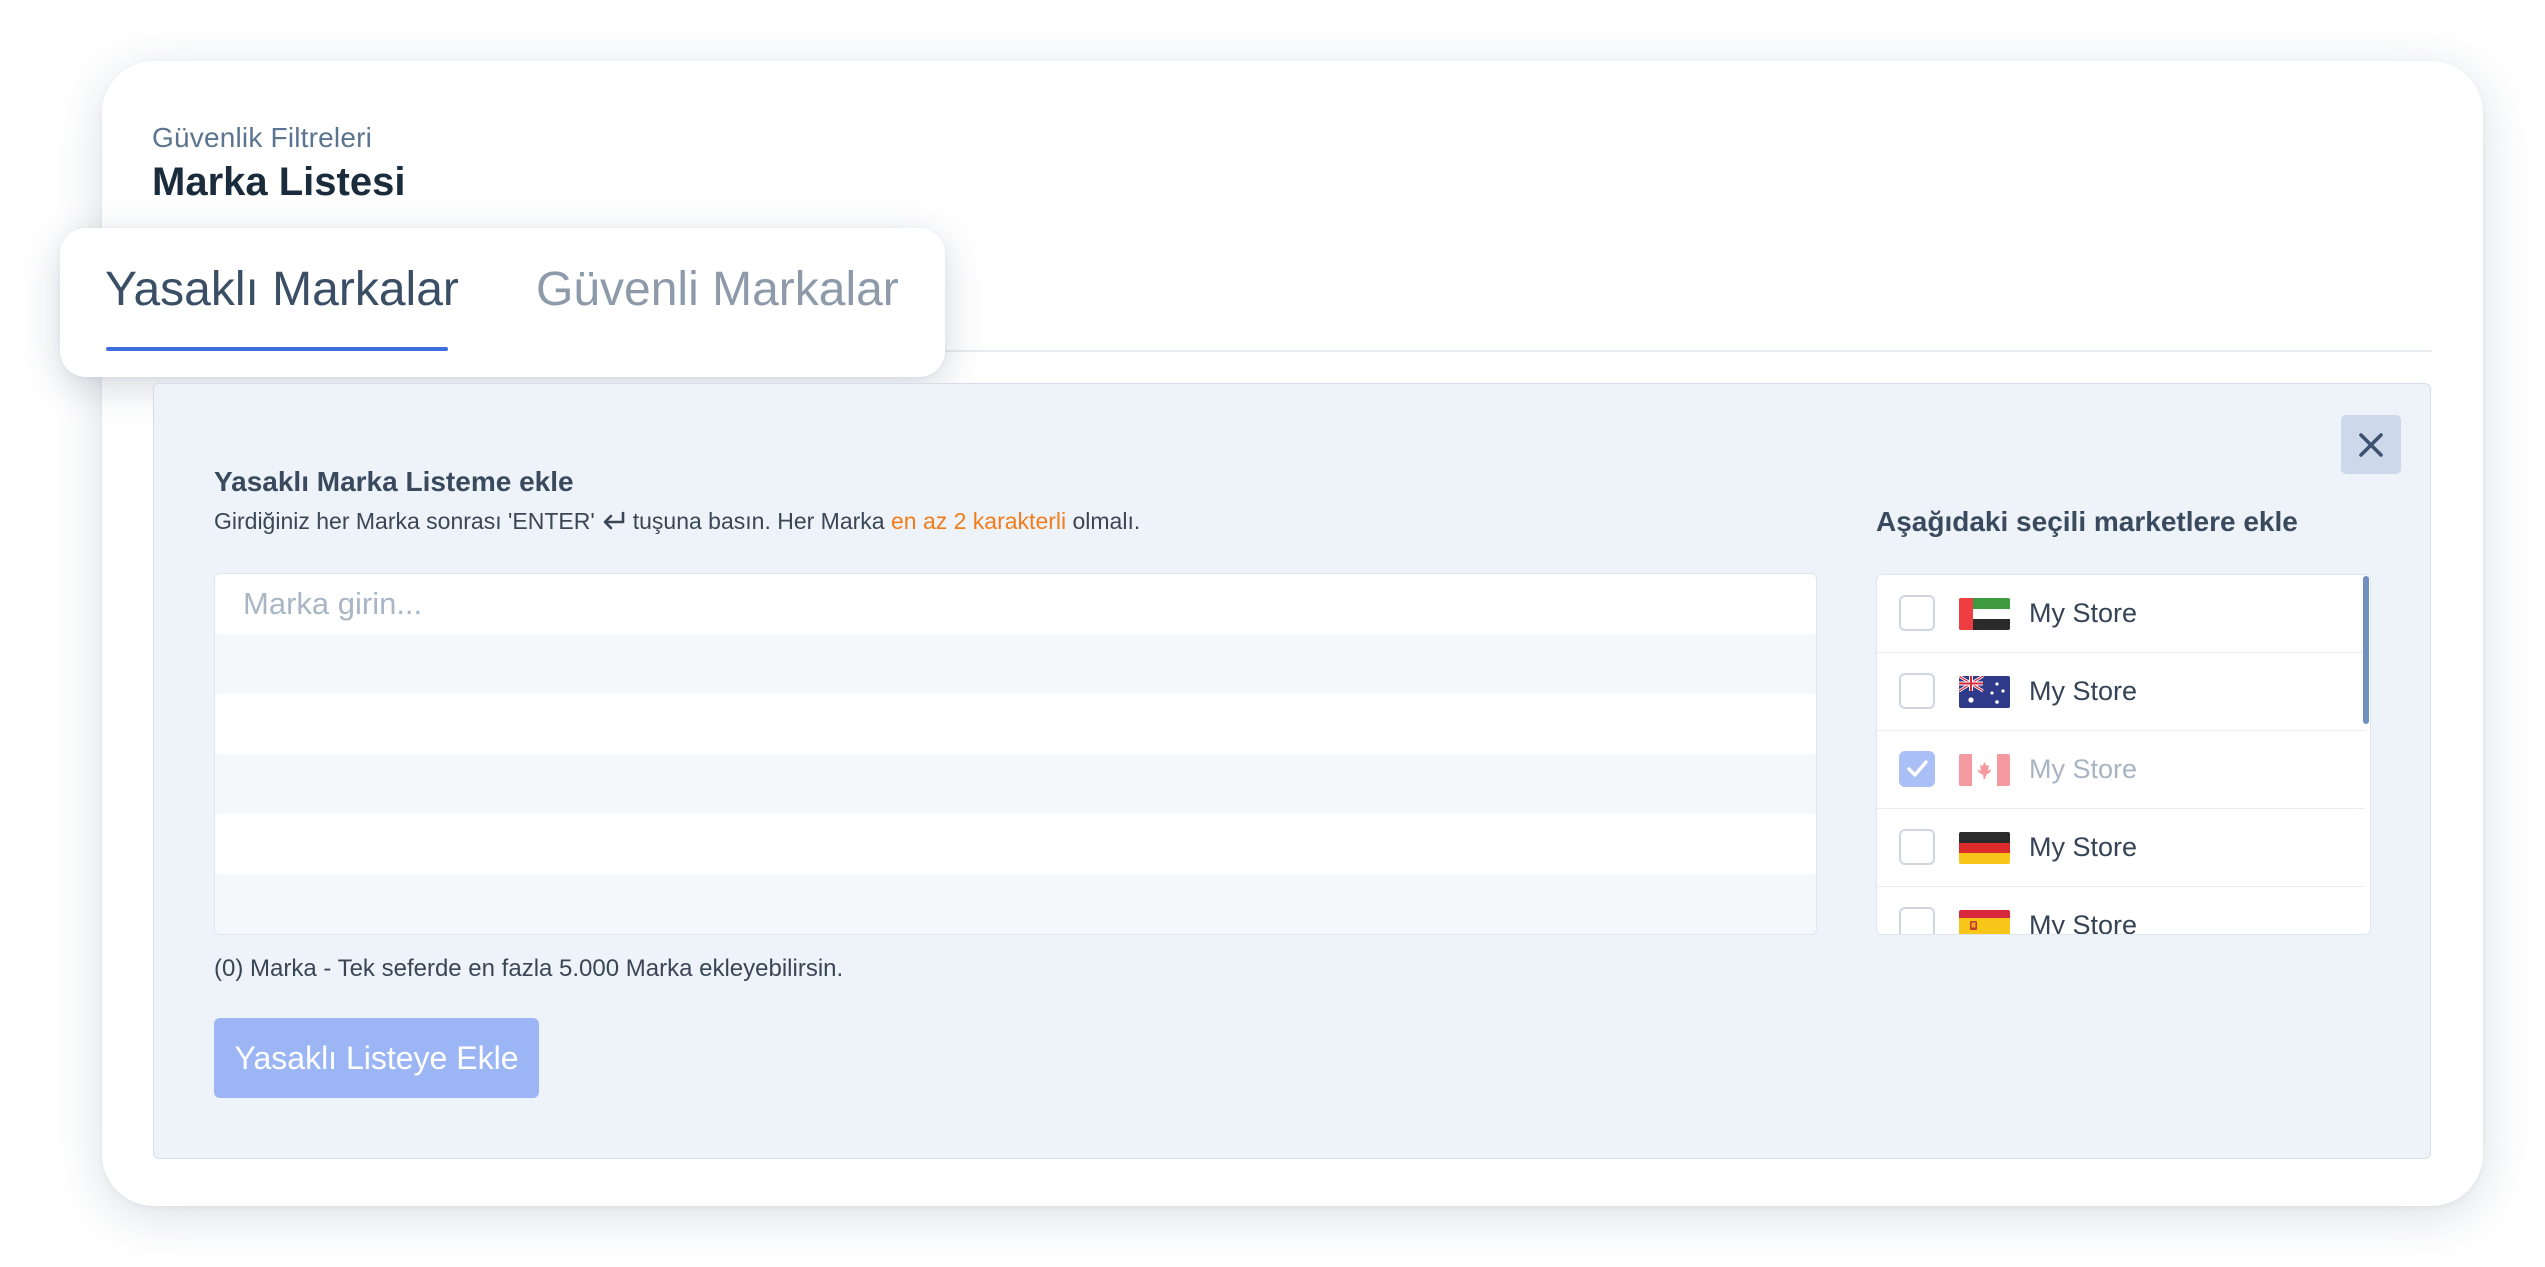 The height and width of the screenshot is (1267, 2545). I want to click on store-list-scrollbar, so click(2366, 650).